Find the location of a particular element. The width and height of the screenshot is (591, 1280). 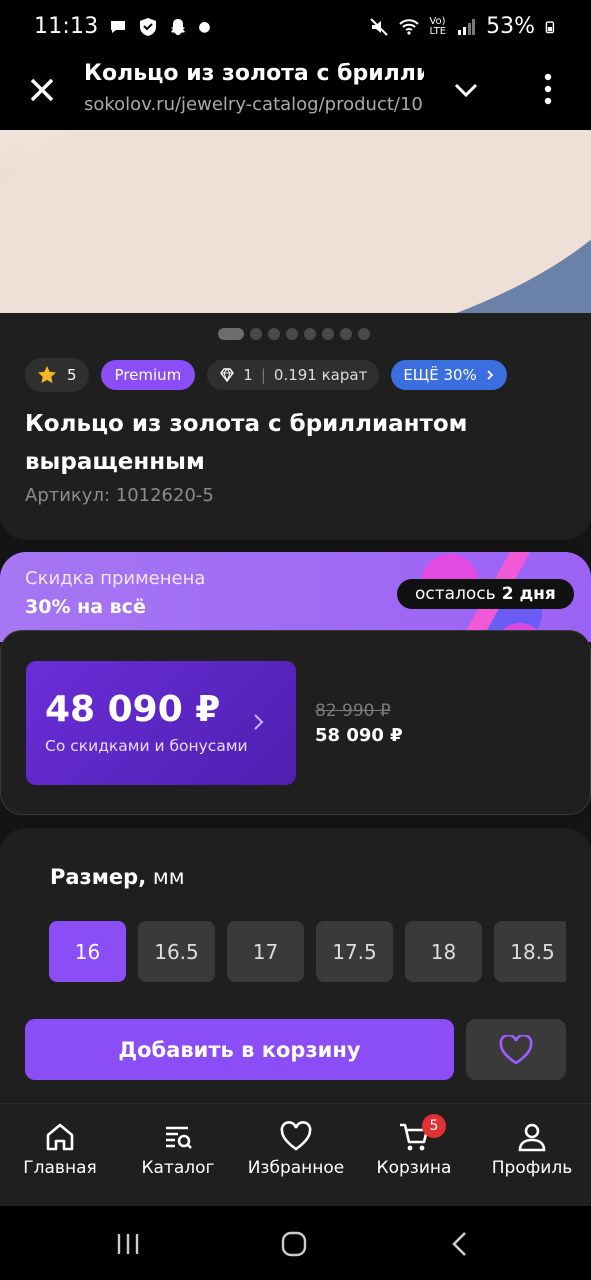

final-price-caption: Со скидками и бонусами is located at coordinates (146, 746).